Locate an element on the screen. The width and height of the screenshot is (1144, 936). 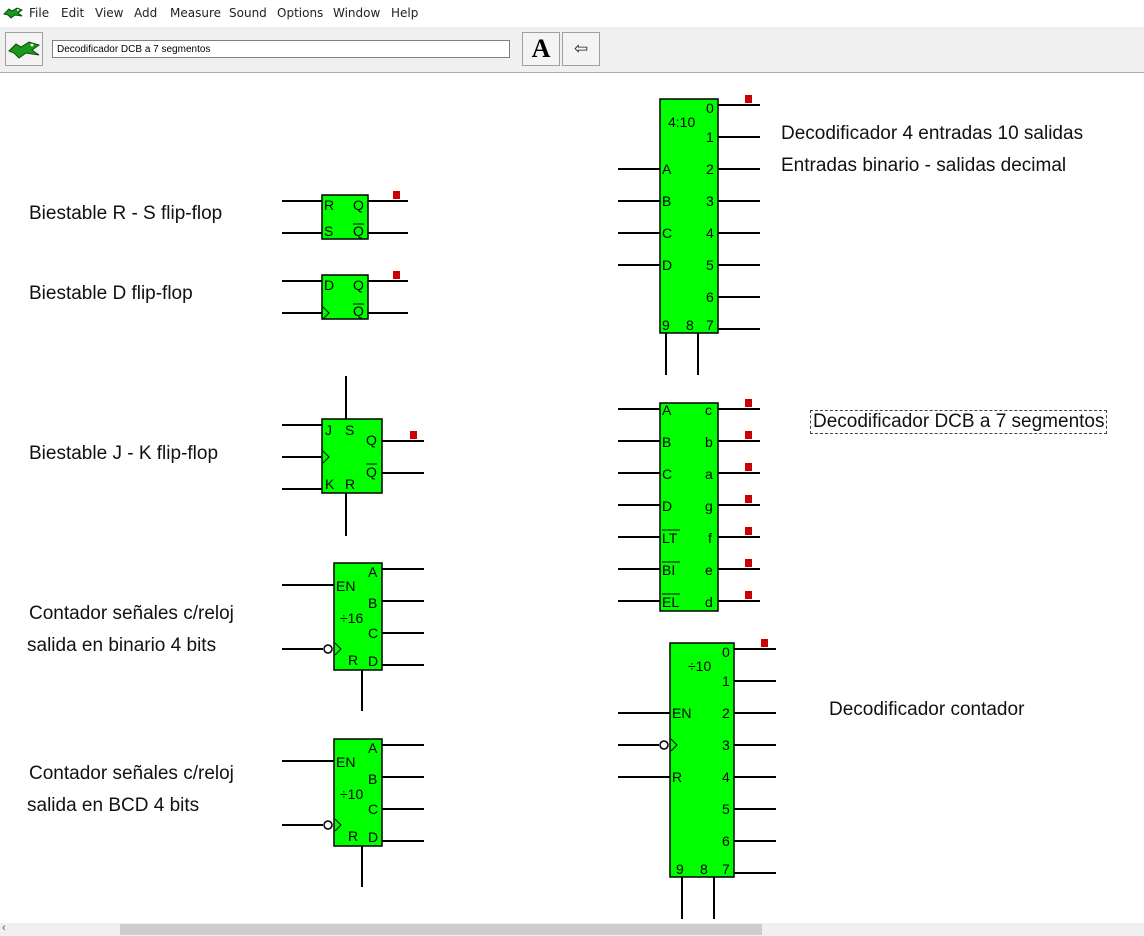
decctr-out-3: 3 is located at coordinates (726, 745).